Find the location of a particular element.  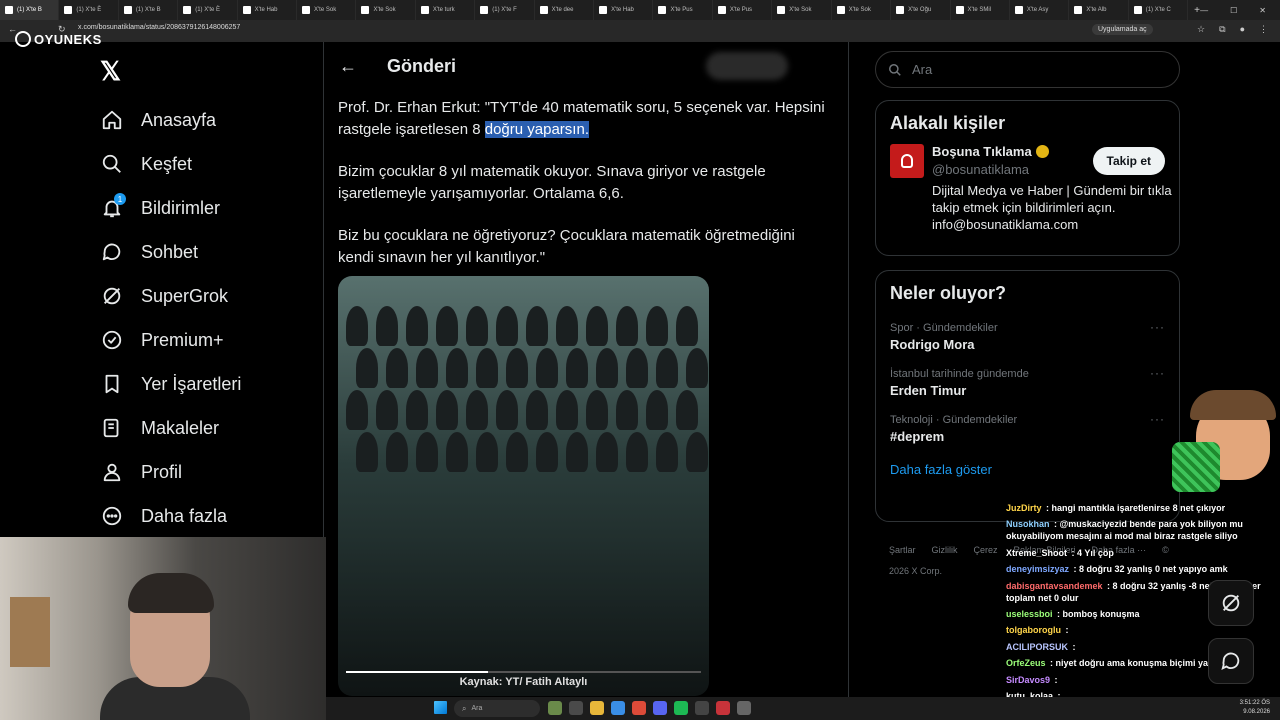

sidebar-item-home: Anasayfa is located at coordinates (170, 120).